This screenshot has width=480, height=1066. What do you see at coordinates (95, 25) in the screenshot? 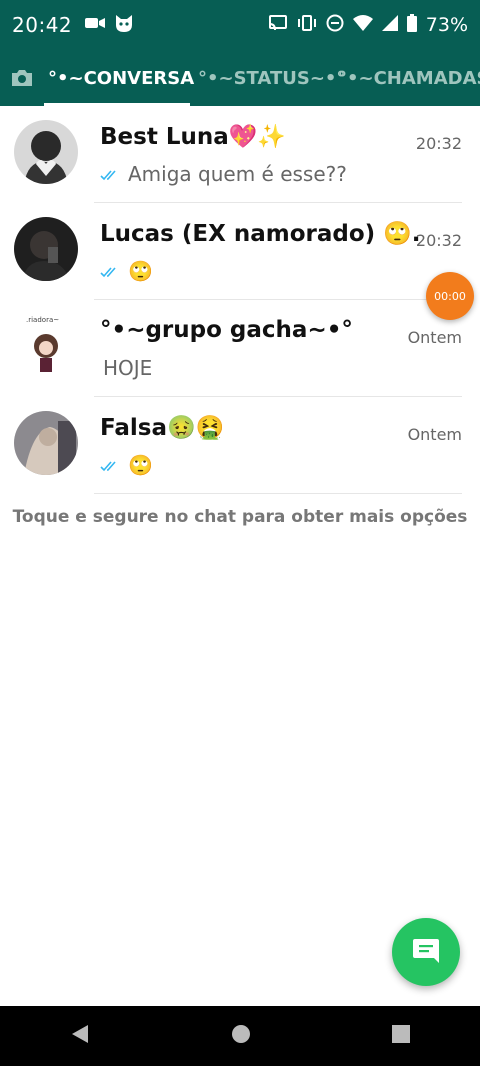
I see `video-camera-icon` at bounding box center [95, 25].